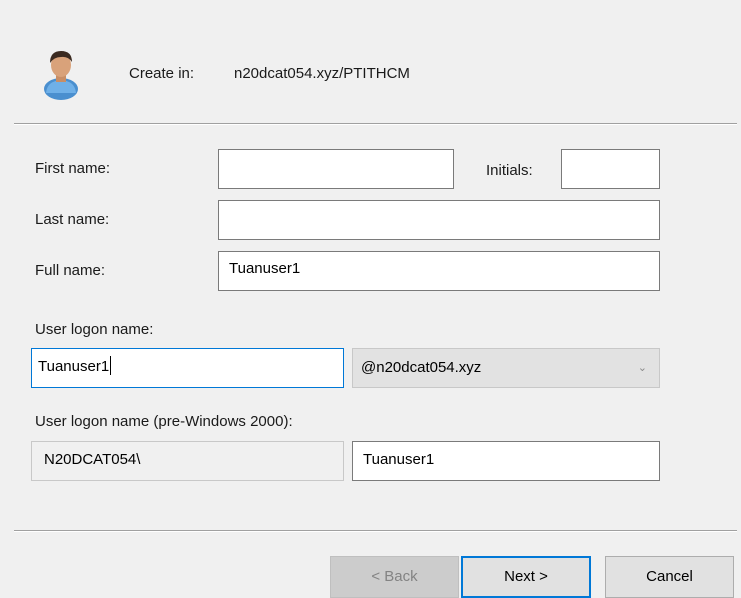 The height and width of the screenshot is (598, 741). What do you see at coordinates (336, 169) in the screenshot?
I see `first-name-field` at bounding box center [336, 169].